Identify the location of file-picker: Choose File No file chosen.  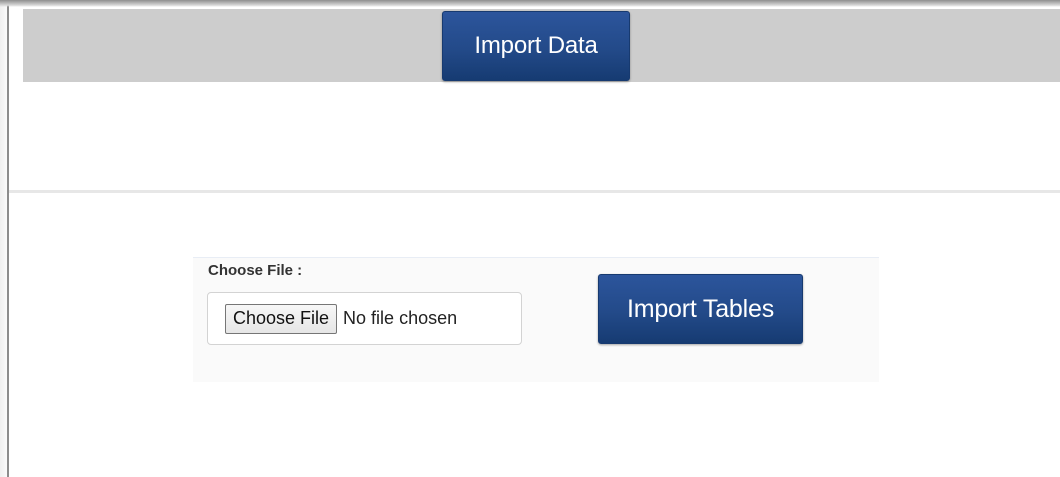
(364, 318).